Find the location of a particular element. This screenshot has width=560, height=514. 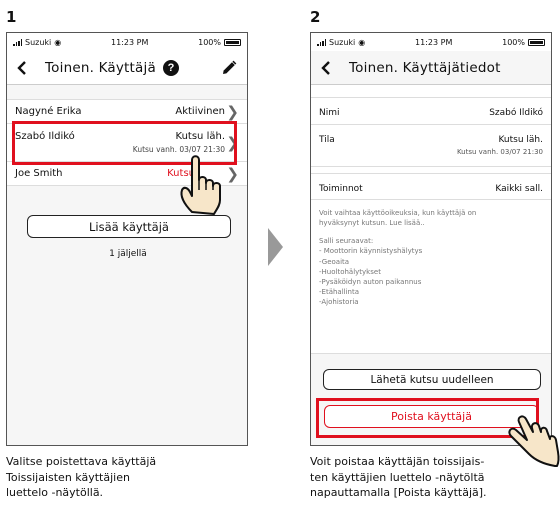

remaining-count: 1 jäljellä is located at coordinates (128, 254).